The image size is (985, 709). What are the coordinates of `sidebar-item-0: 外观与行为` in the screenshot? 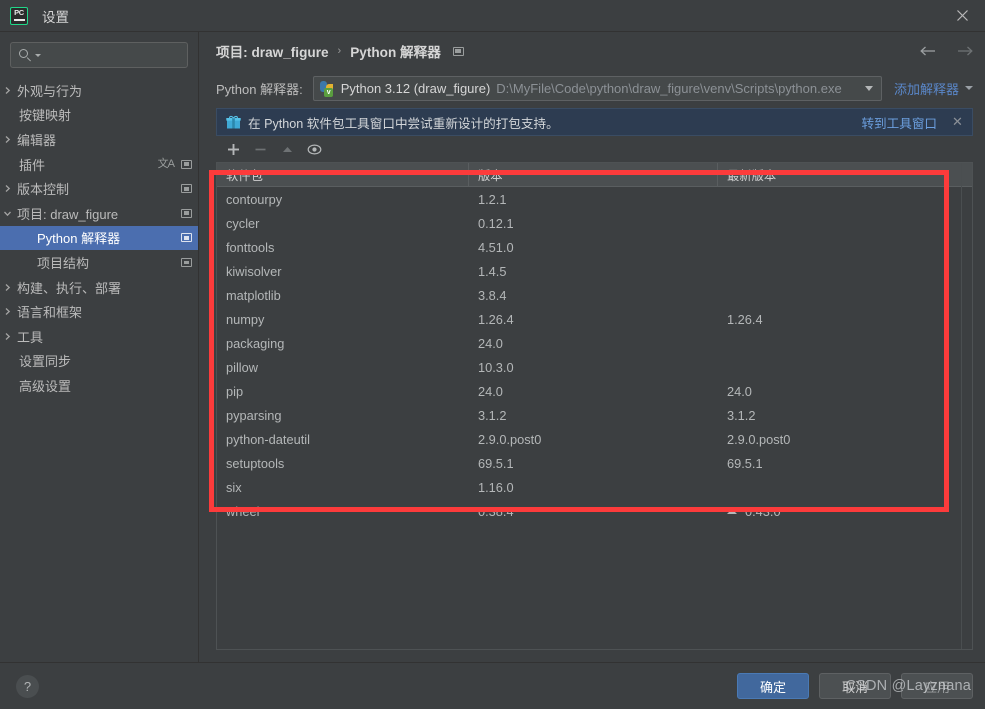 It's located at (99, 90).